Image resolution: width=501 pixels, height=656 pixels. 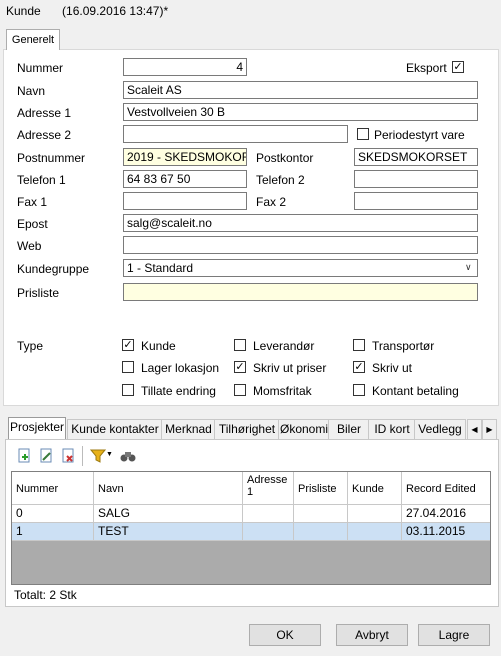 What do you see at coordinates (300, 245) in the screenshot?
I see `web-field` at bounding box center [300, 245].